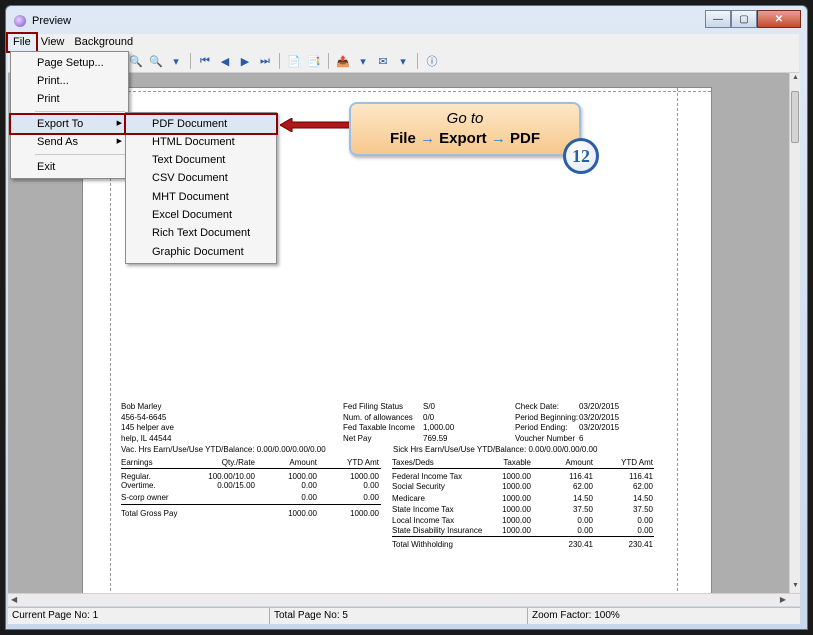 The width and height of the screenshot is (813, 635). Describe the element at coordinates (399, 616) in the screenshot. I see `status-total-pages: Total Page No: 5` at that location.